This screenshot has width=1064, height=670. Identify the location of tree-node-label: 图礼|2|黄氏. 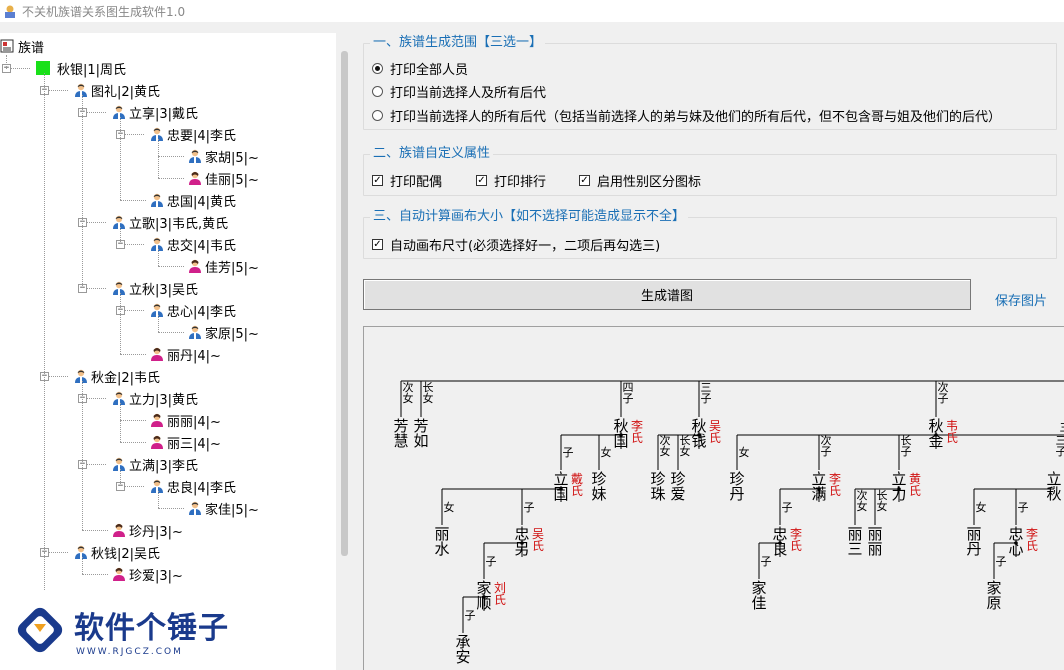
(126, 92).